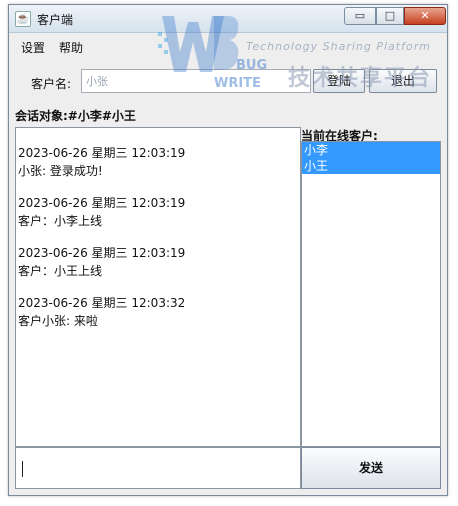 The width and height of the screenshot is (458, 506). I want to click on chat-message: 2023-06-26 星期三 12:03:32 客户小张: 来啦, so click(158, 312).